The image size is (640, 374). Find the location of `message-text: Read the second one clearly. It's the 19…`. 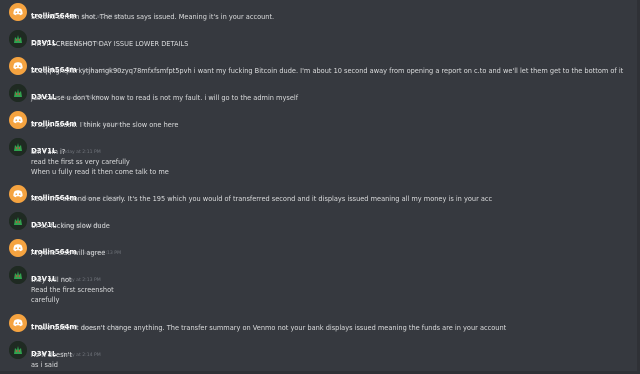

message-text: Read the second one clearly. It's the 19… is located at coordinates (262, 199).